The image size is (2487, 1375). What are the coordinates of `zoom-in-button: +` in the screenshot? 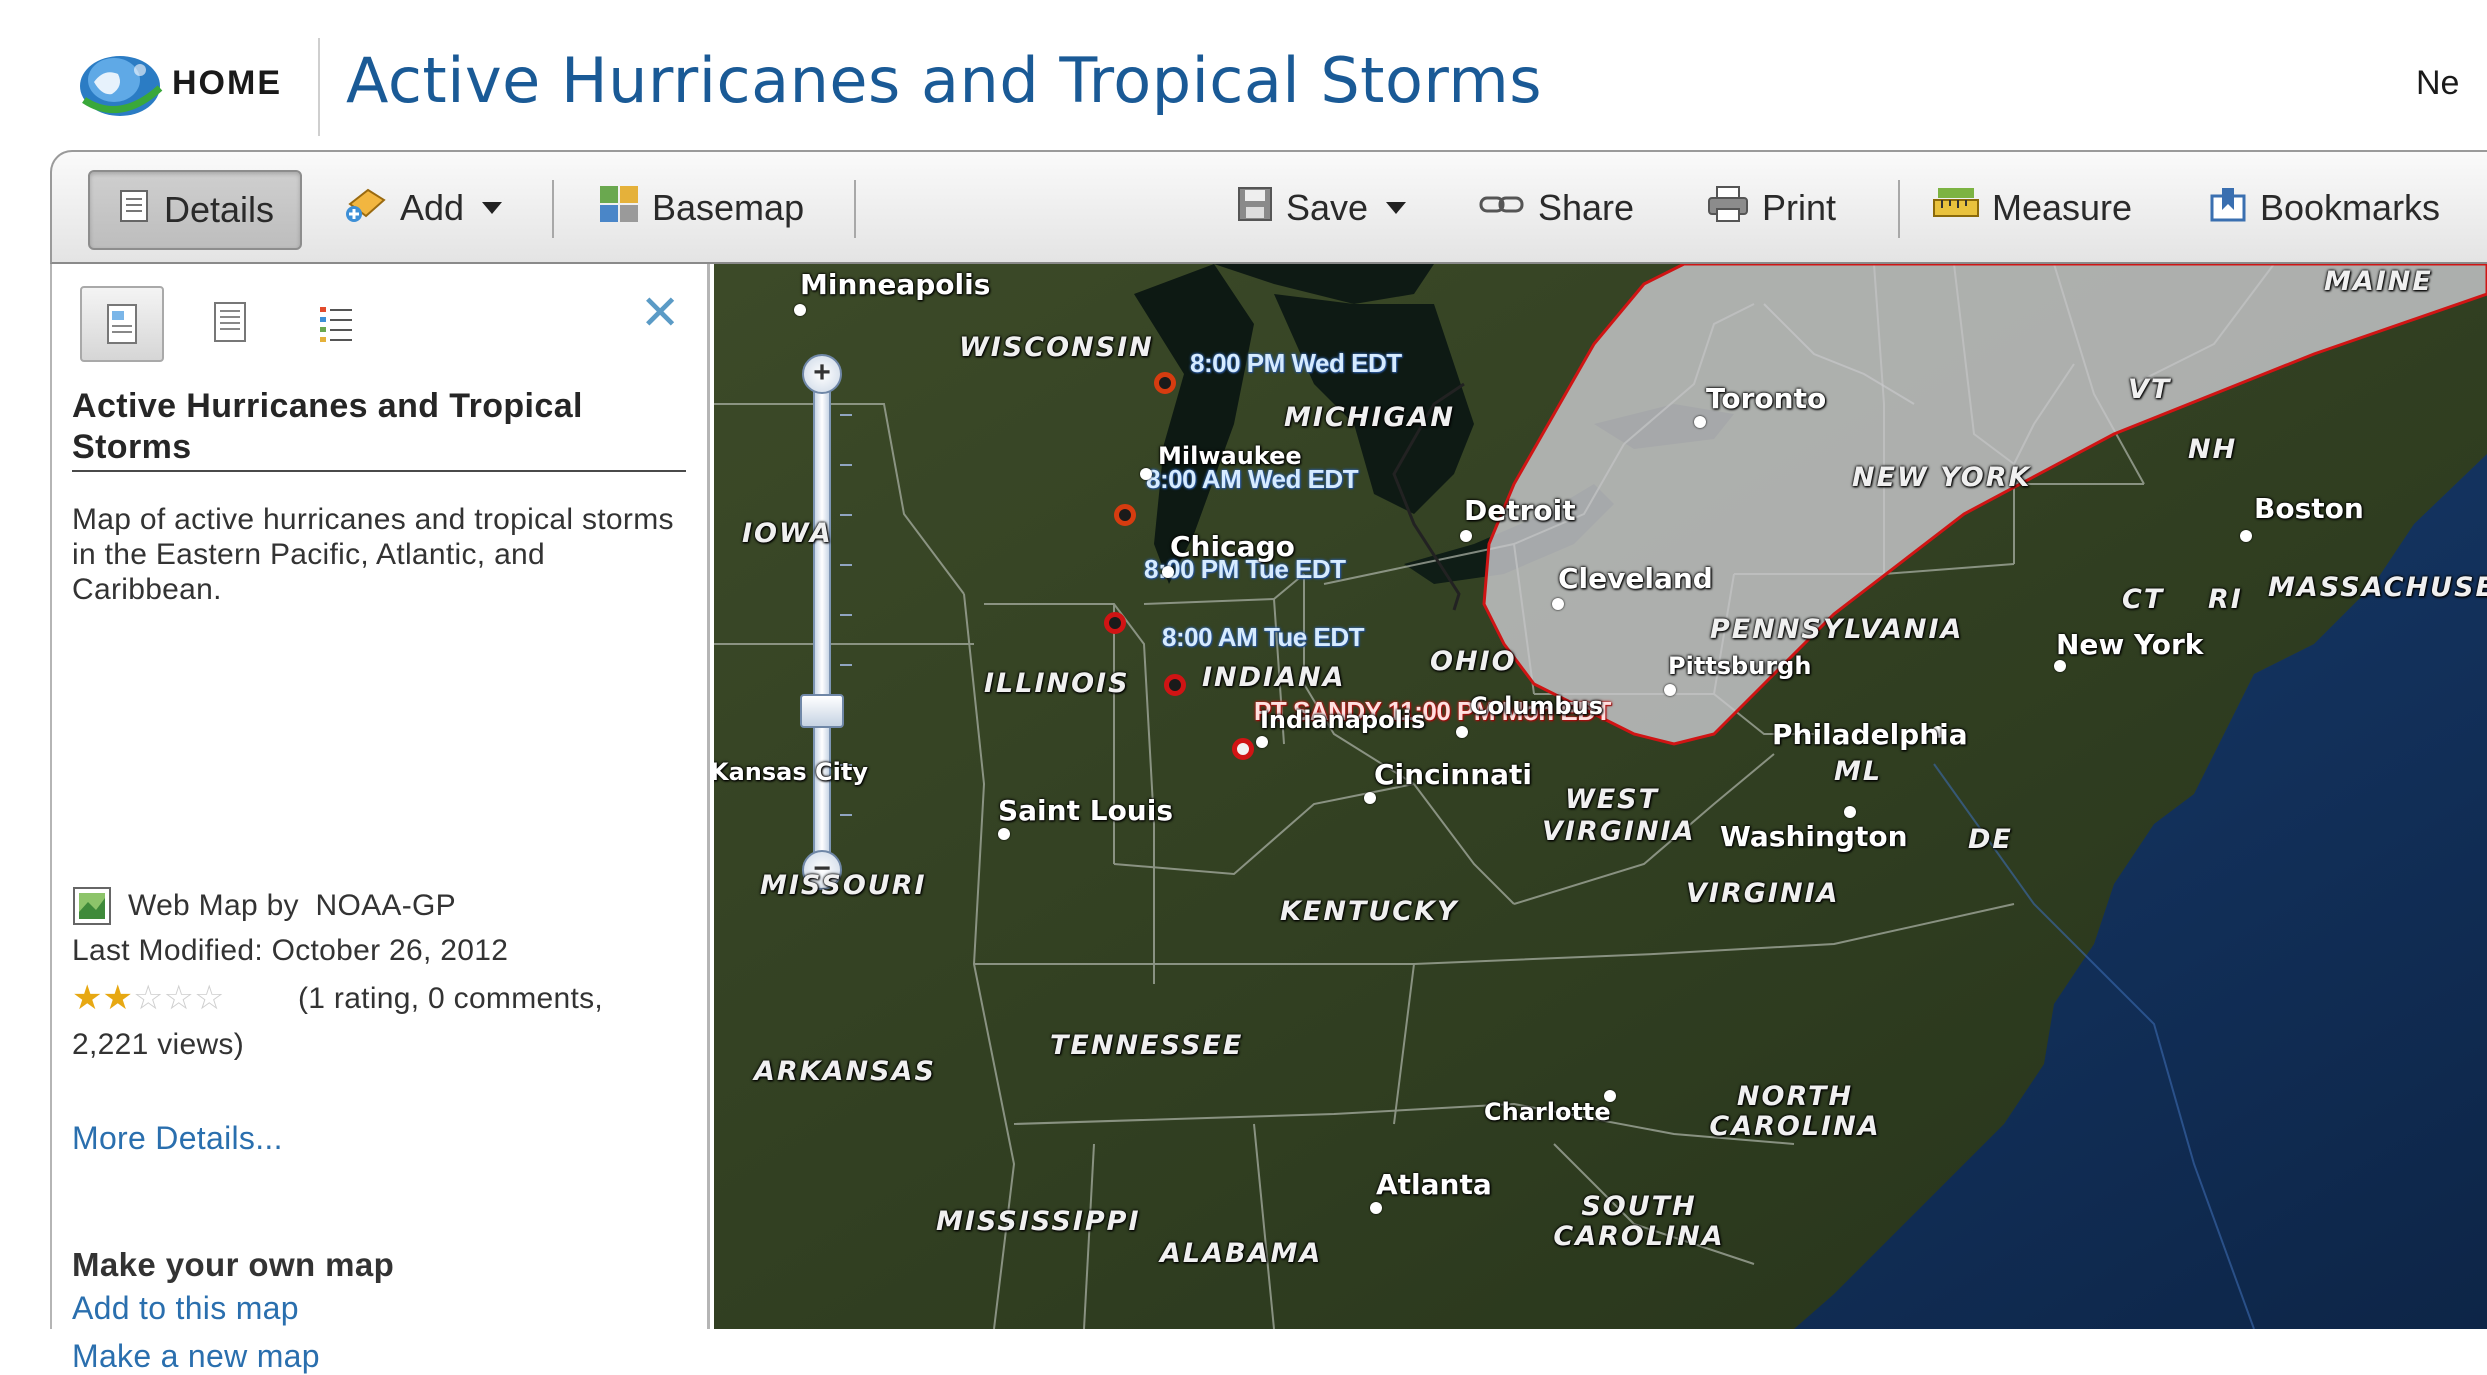 It's located at (822, 374).